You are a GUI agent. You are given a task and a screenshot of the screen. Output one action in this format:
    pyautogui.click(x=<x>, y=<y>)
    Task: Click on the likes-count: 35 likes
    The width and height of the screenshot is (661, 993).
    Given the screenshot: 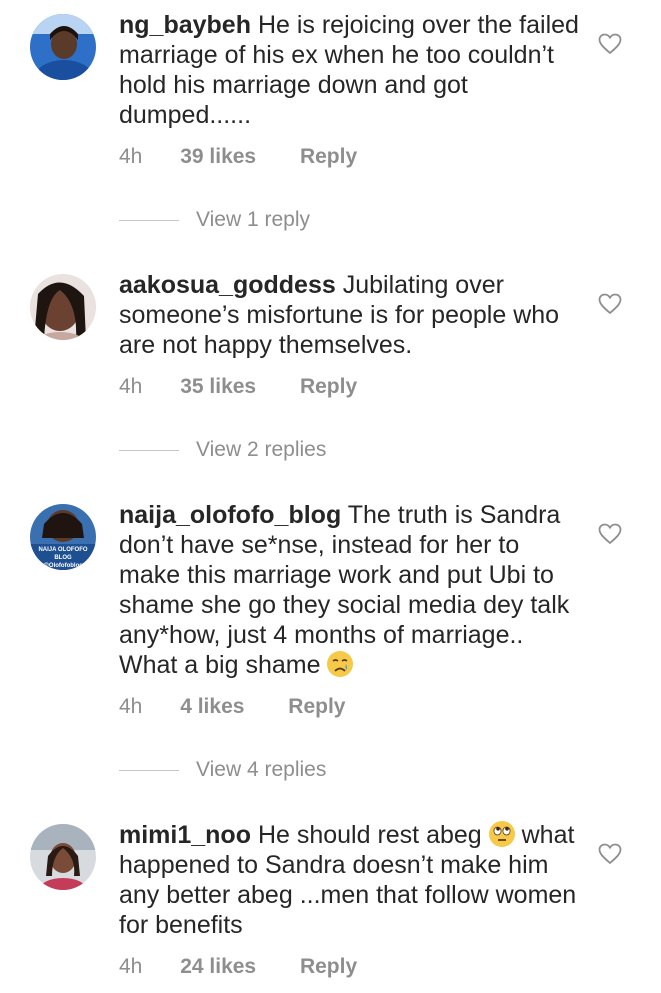 What is the action you would take?
    pyautogui.click(x=218, y=386)
    